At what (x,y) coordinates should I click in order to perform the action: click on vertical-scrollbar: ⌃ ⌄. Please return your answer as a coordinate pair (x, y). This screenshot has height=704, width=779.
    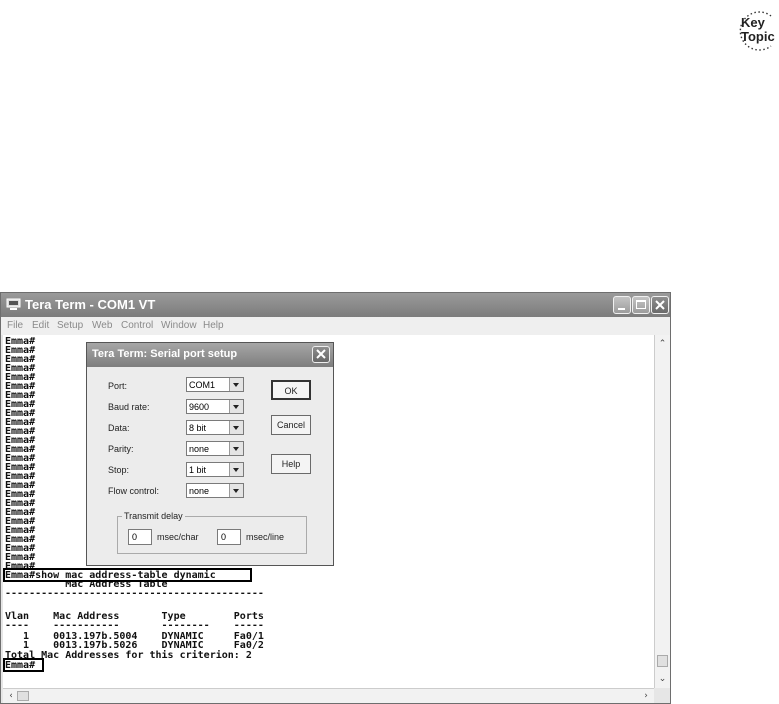
    Looking at the image, I should click on (662, 511).